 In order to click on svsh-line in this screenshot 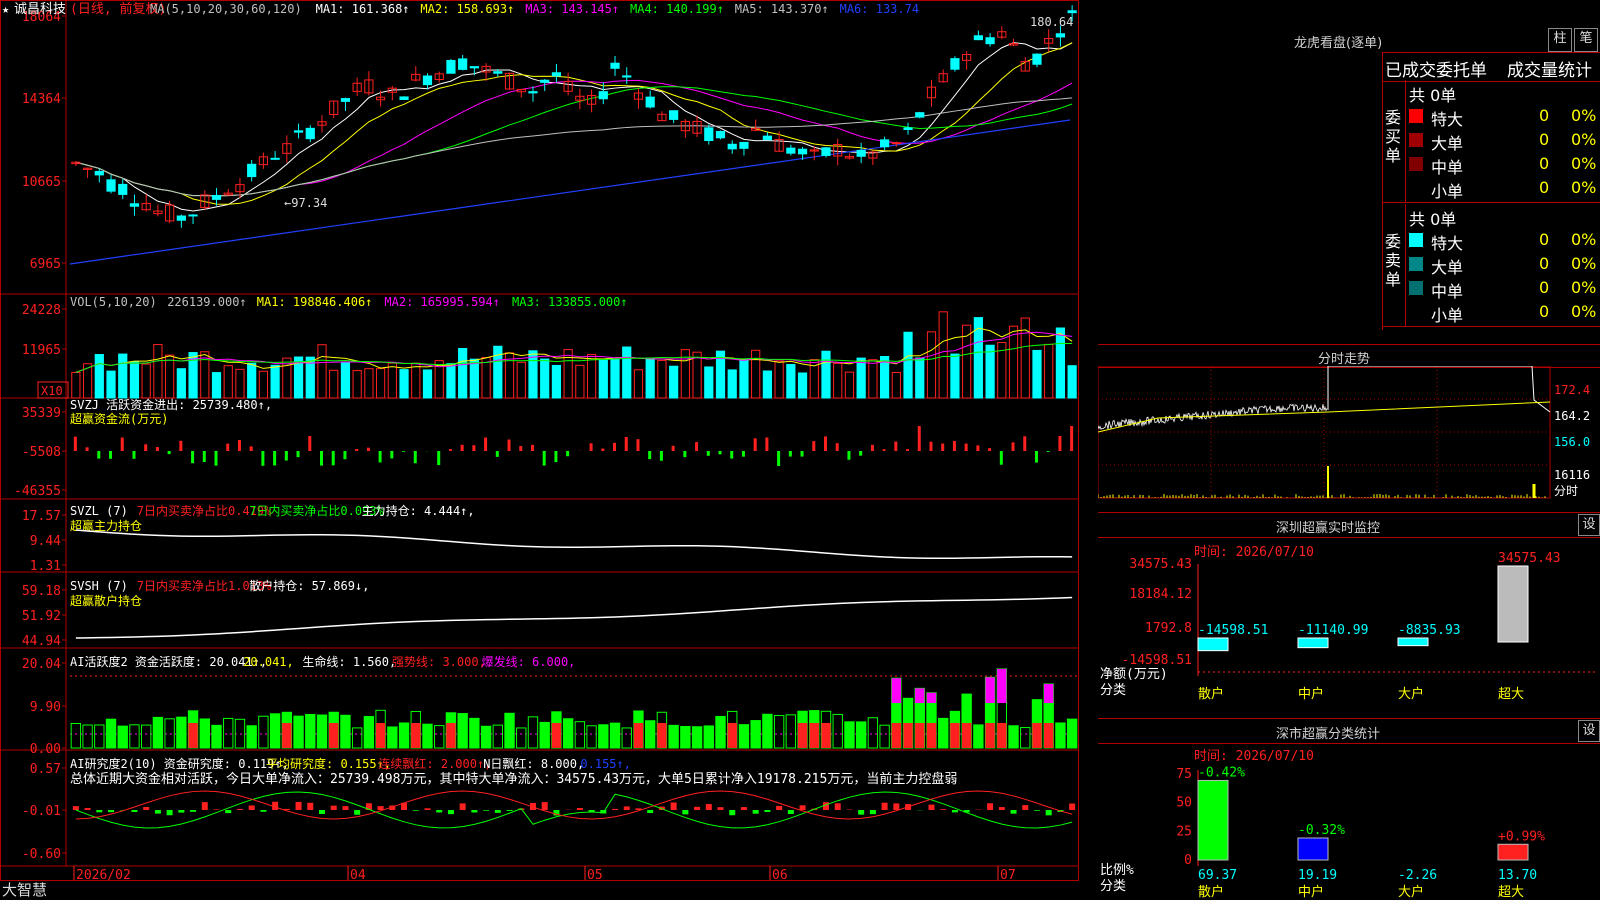, I will do `click(574, 617)`.